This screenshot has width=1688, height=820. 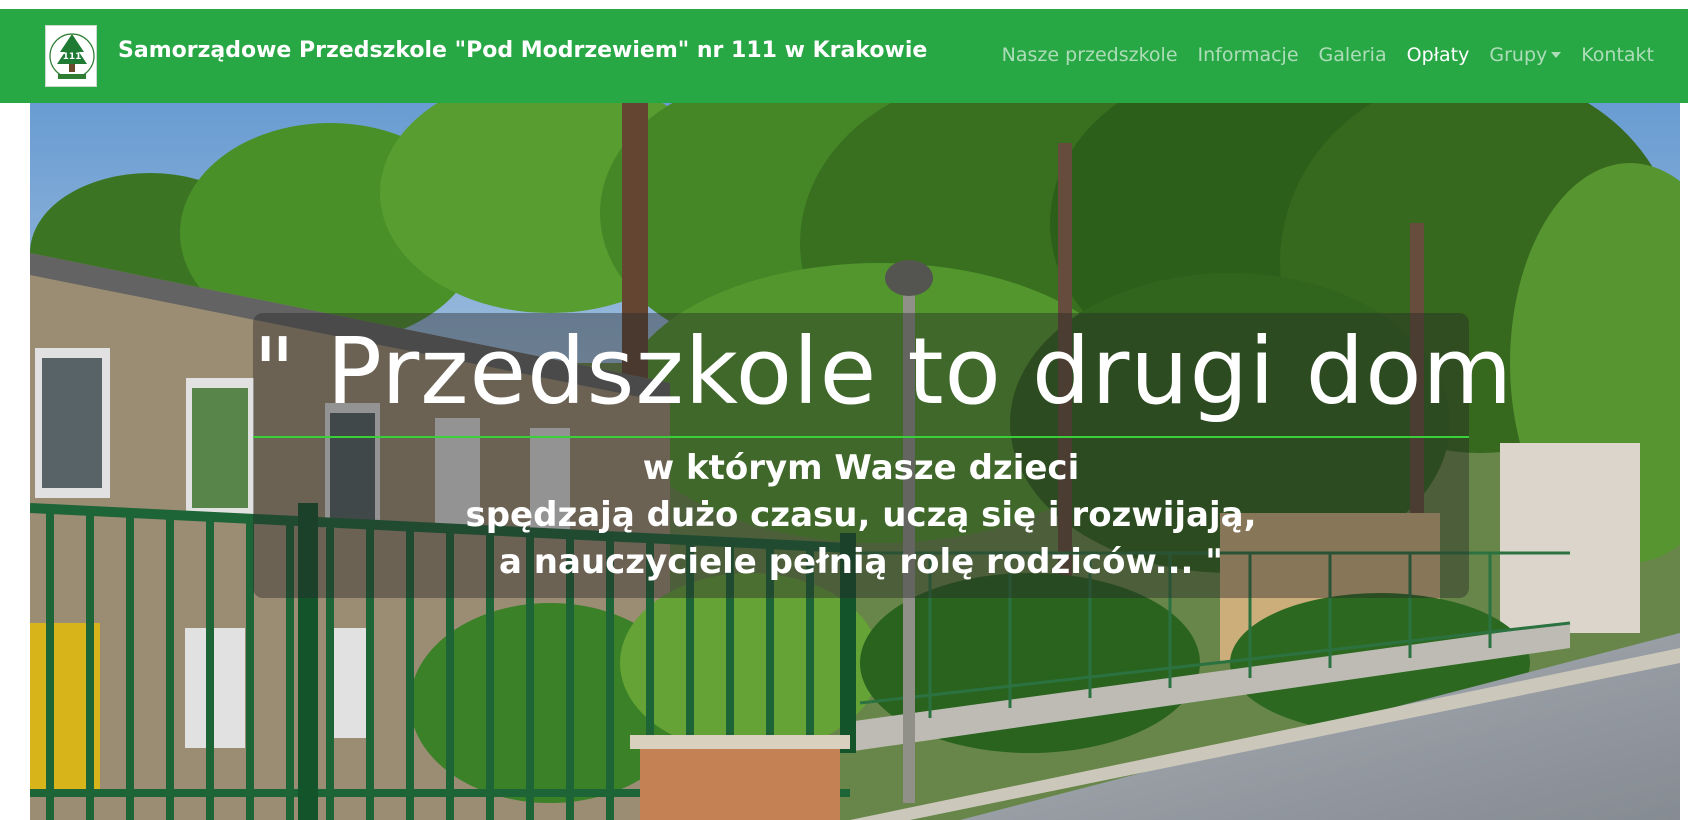 I want to click on nav-item-grupy-dropdown: Grupy, so click(x=1525, y=55).